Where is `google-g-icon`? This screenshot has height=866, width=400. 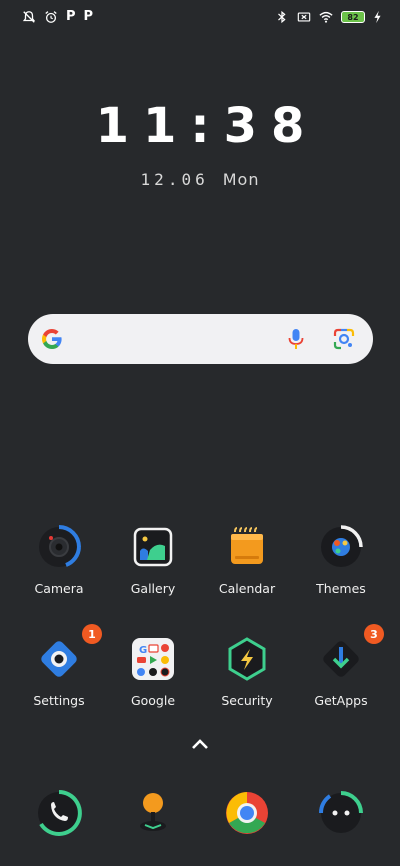 google-g-icon is located at coordinates (52, 339).